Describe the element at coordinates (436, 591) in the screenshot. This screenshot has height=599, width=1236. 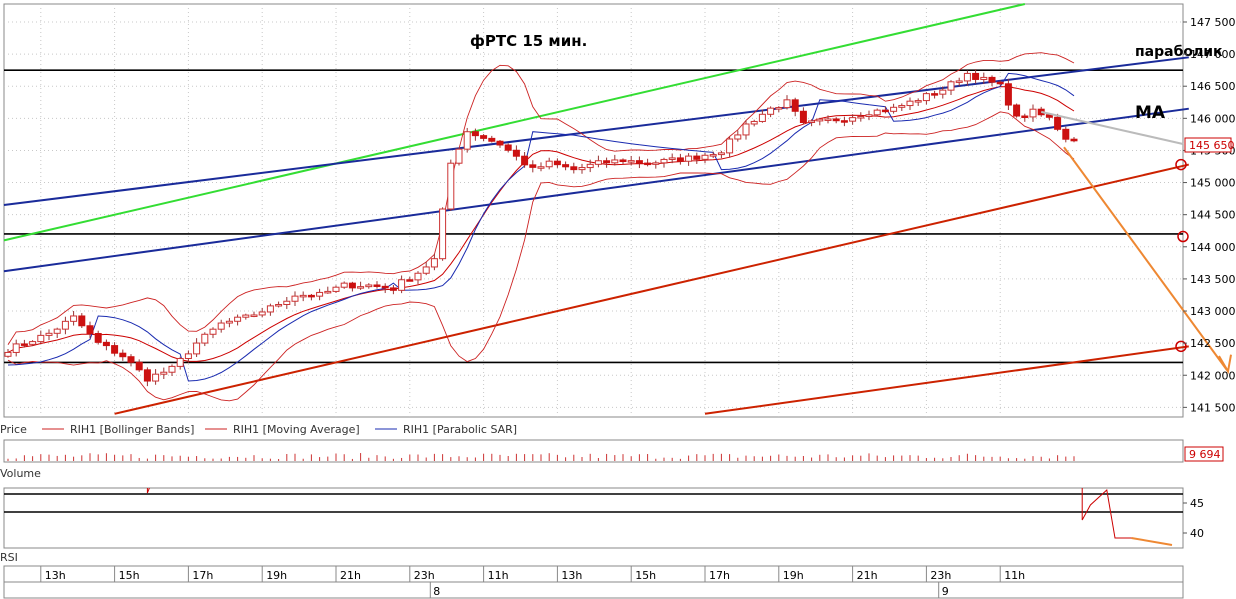
I see `day-label: 8` at that location.